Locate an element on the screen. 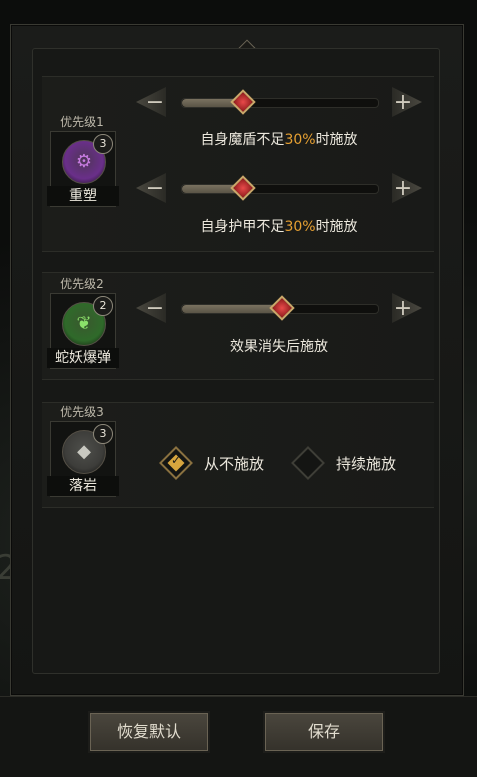 This screenshot has width=477, height=777. rune-icon: ⚙ is located at coordinates (84, 161).